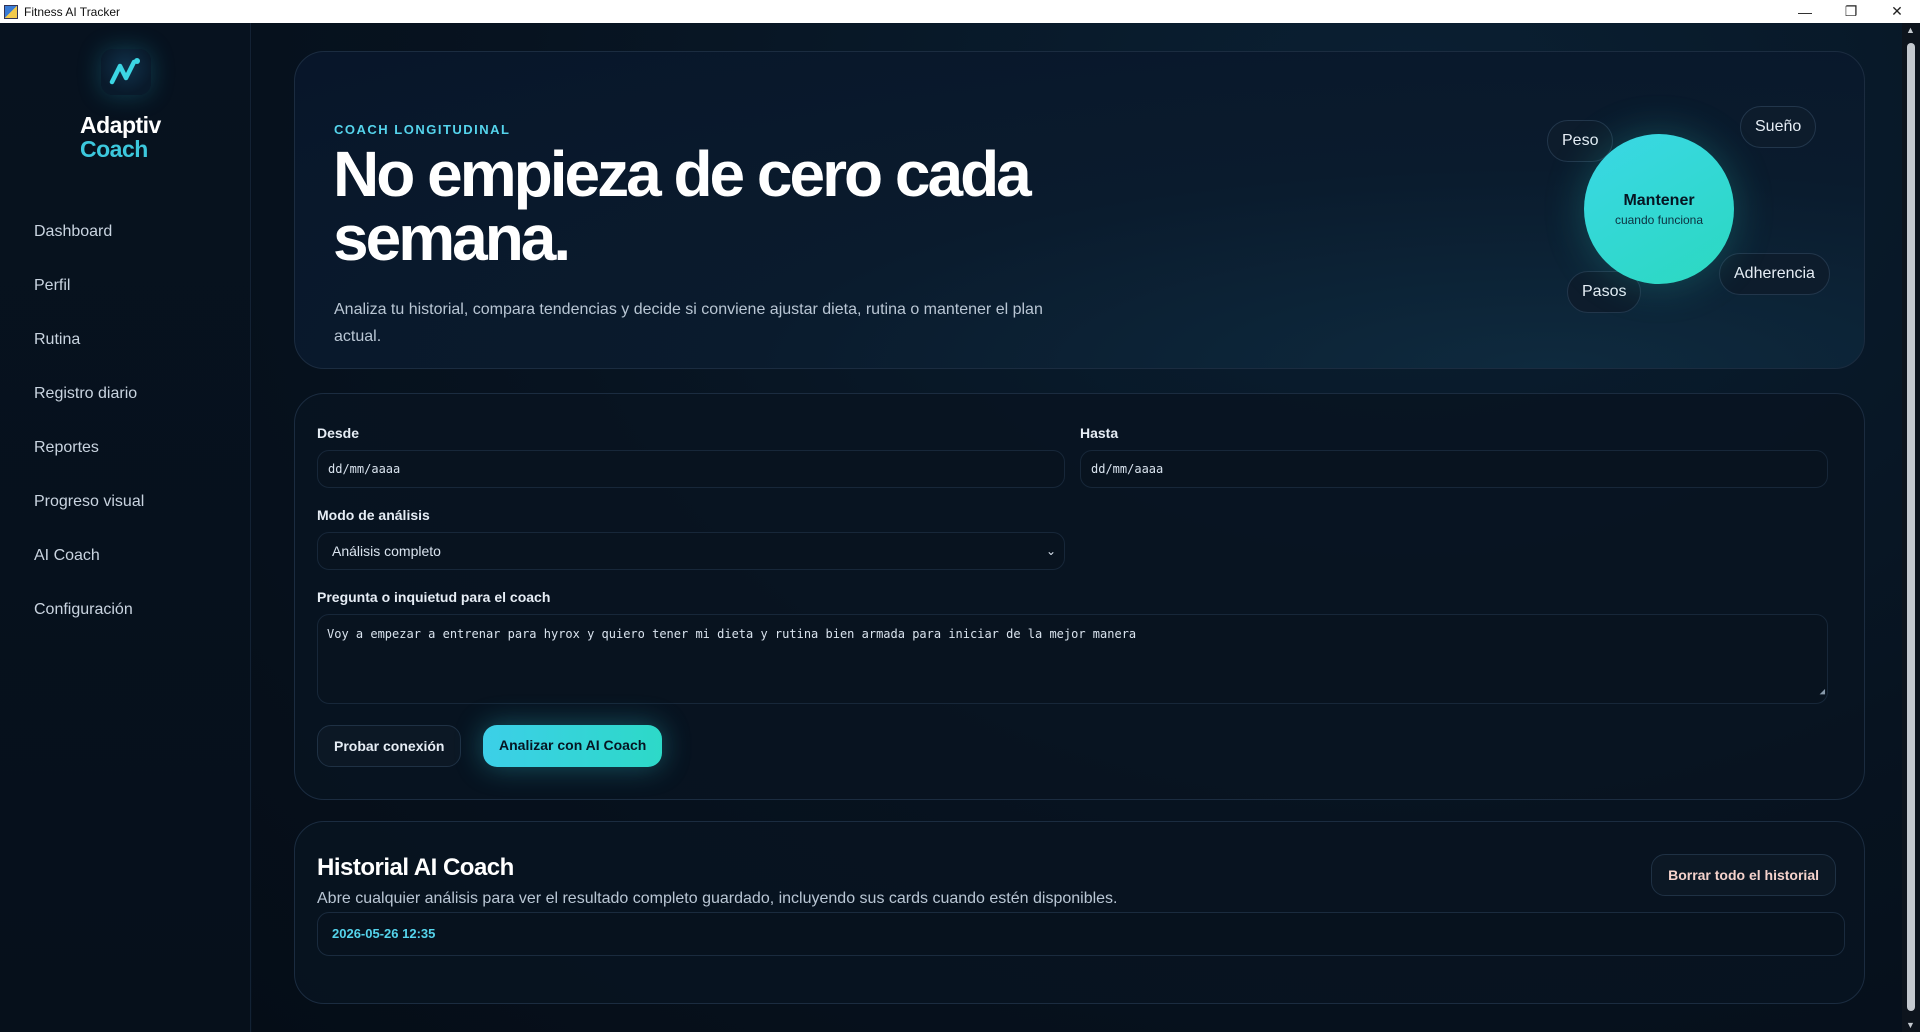 Image resolution: width=1920 pixels, height=1032 pixels. What do you see at coordinates (434, 597) in the screenshot?
I see `question-label: Pregunta o inquietud para el coach` at bounding box center [434, 597].